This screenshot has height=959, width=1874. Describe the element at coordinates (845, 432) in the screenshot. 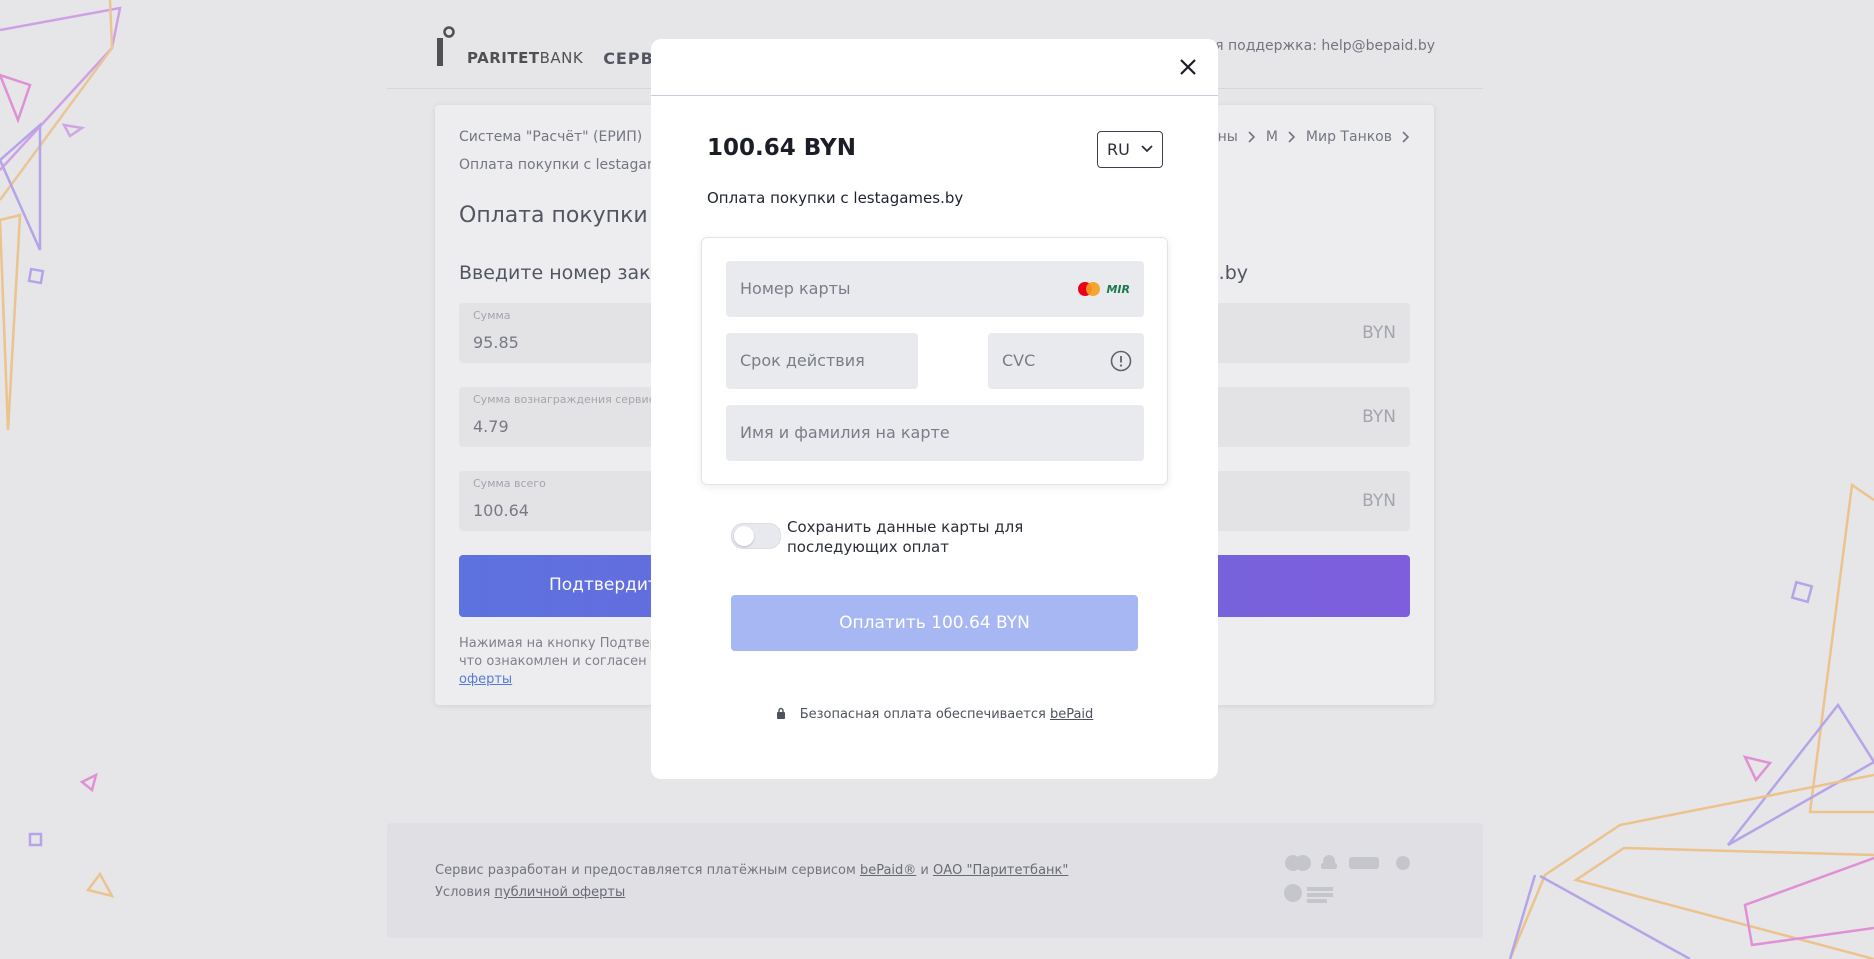

I see `cardholder-name-placeholder: Имя и фамилия на карте` at that location.